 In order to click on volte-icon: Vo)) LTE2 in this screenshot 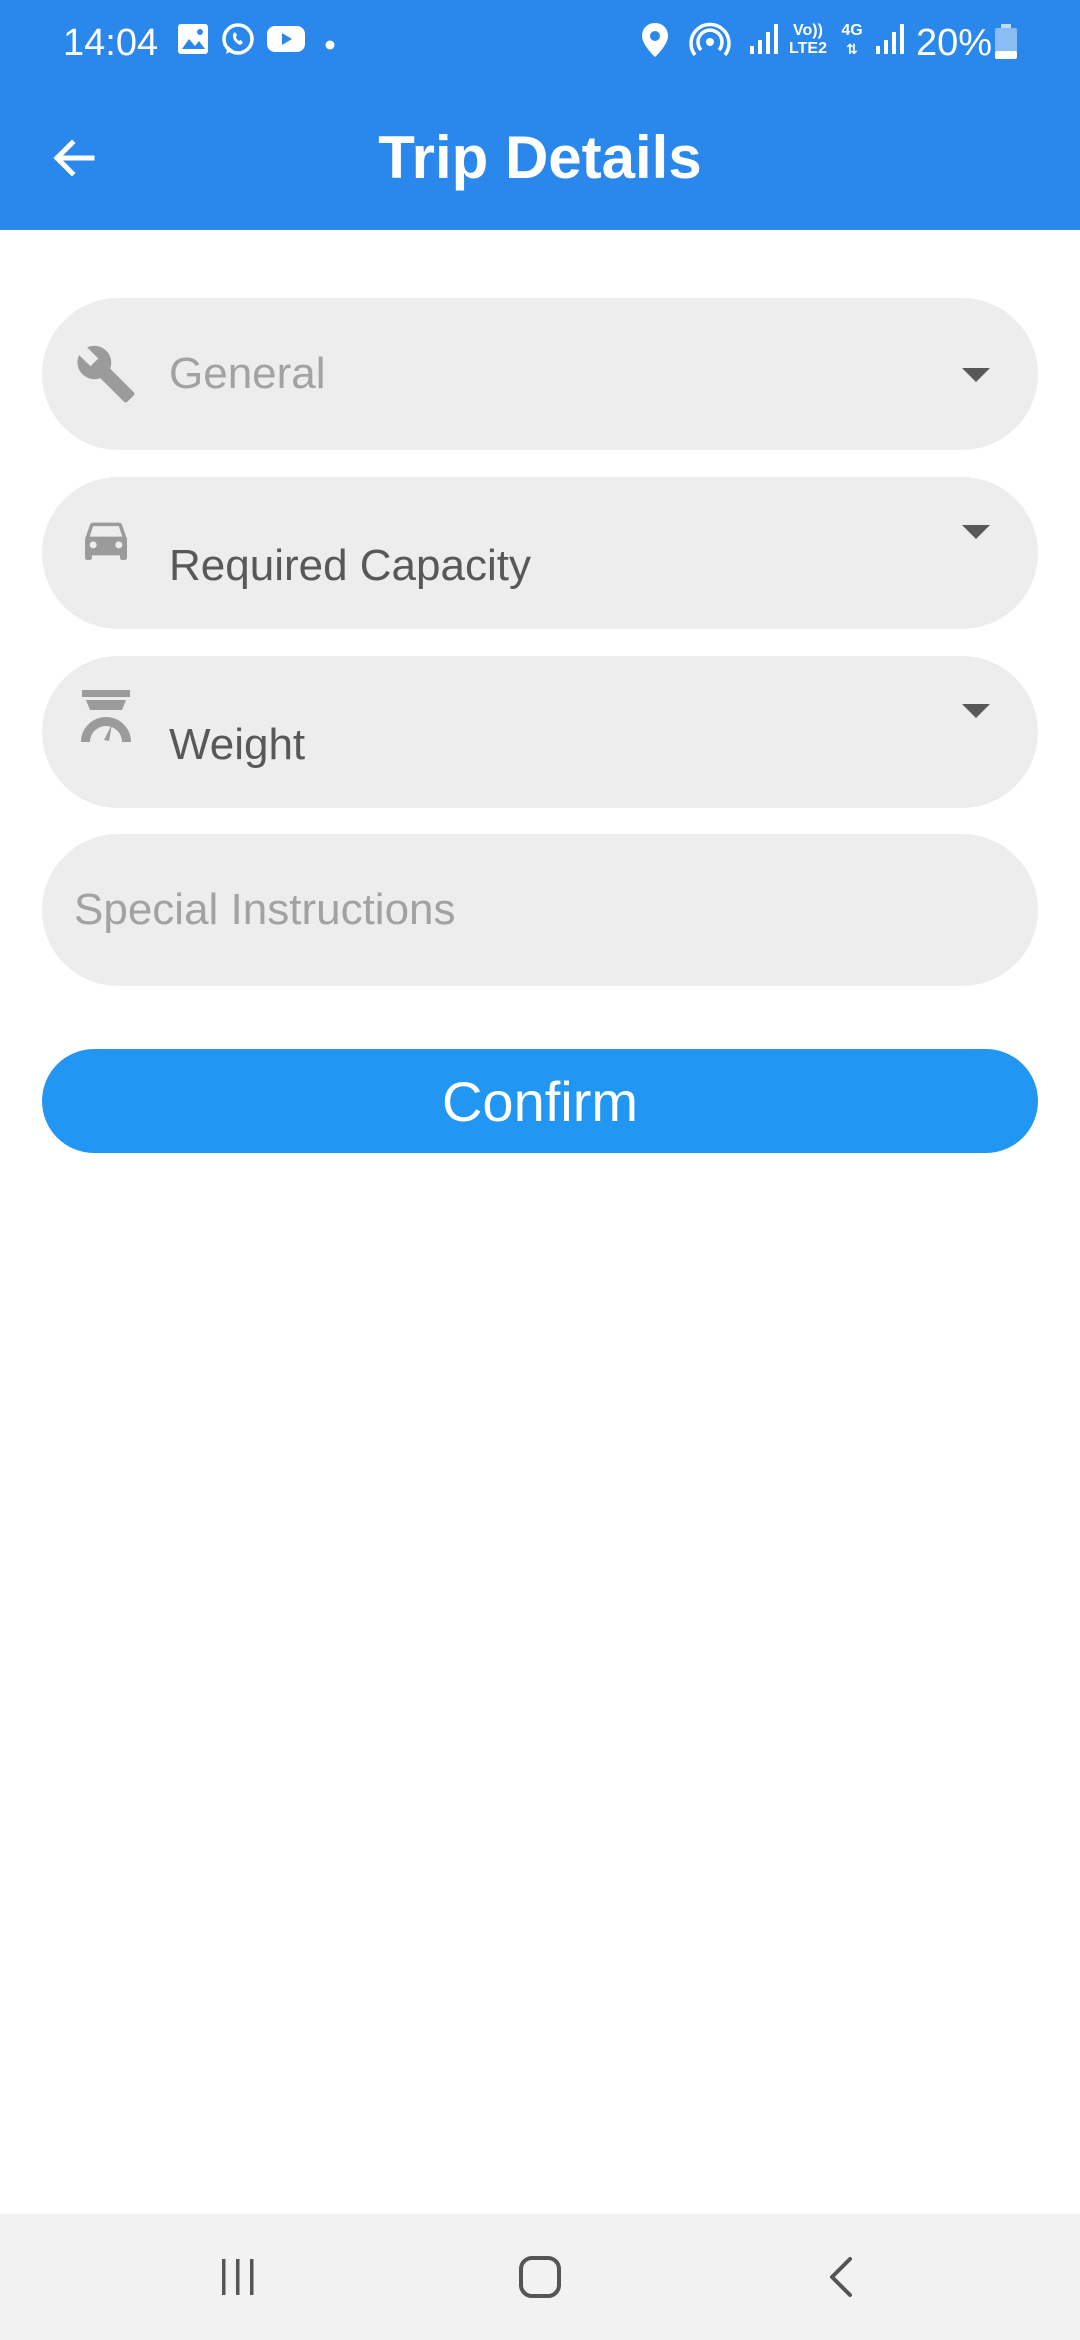, I will do `click(808, 40)`.